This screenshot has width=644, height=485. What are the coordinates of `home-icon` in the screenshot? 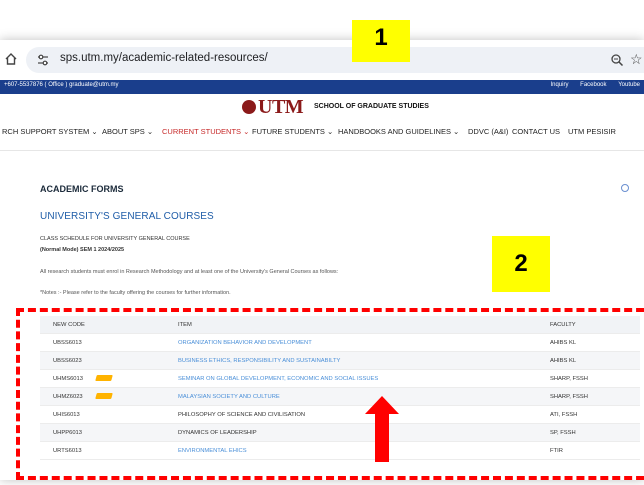 It's located at (11, 59).